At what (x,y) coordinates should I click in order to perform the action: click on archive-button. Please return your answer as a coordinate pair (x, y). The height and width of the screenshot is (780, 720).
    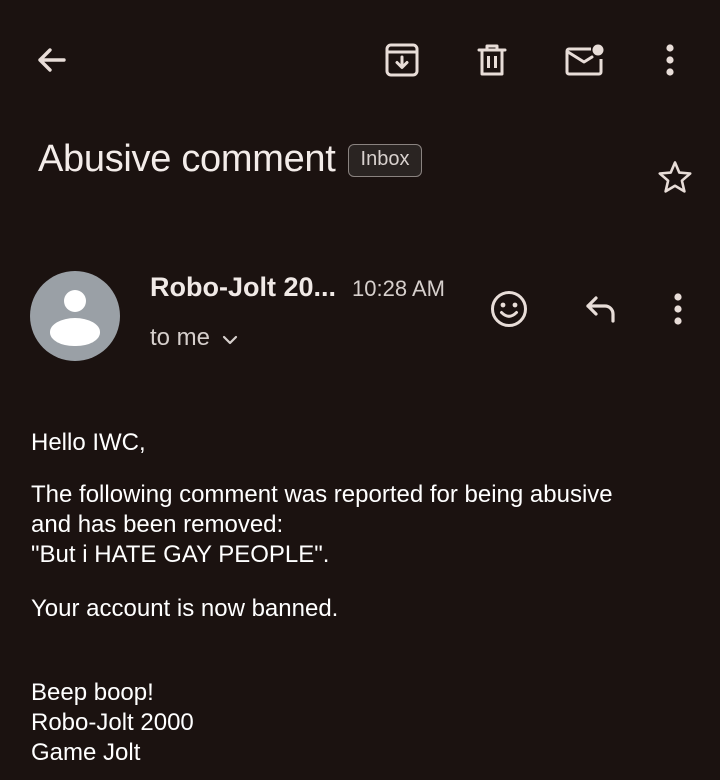
    Looking at the image, I should click on (402, 60).